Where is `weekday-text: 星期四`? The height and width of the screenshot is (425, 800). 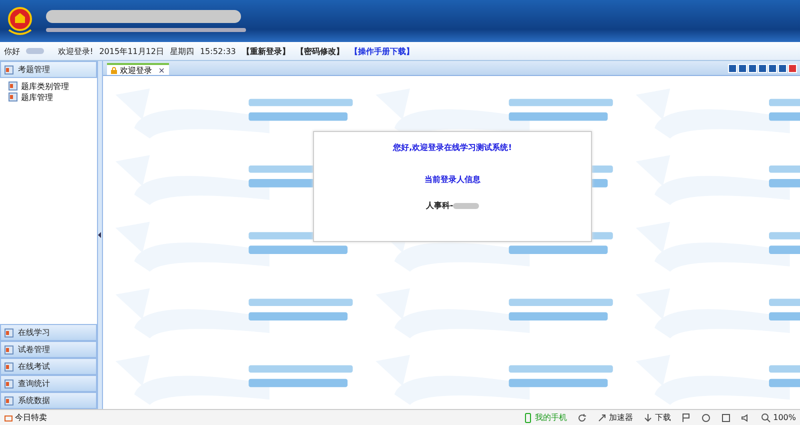
weekday-text: 星期四 is located at coordinates (182, 51).